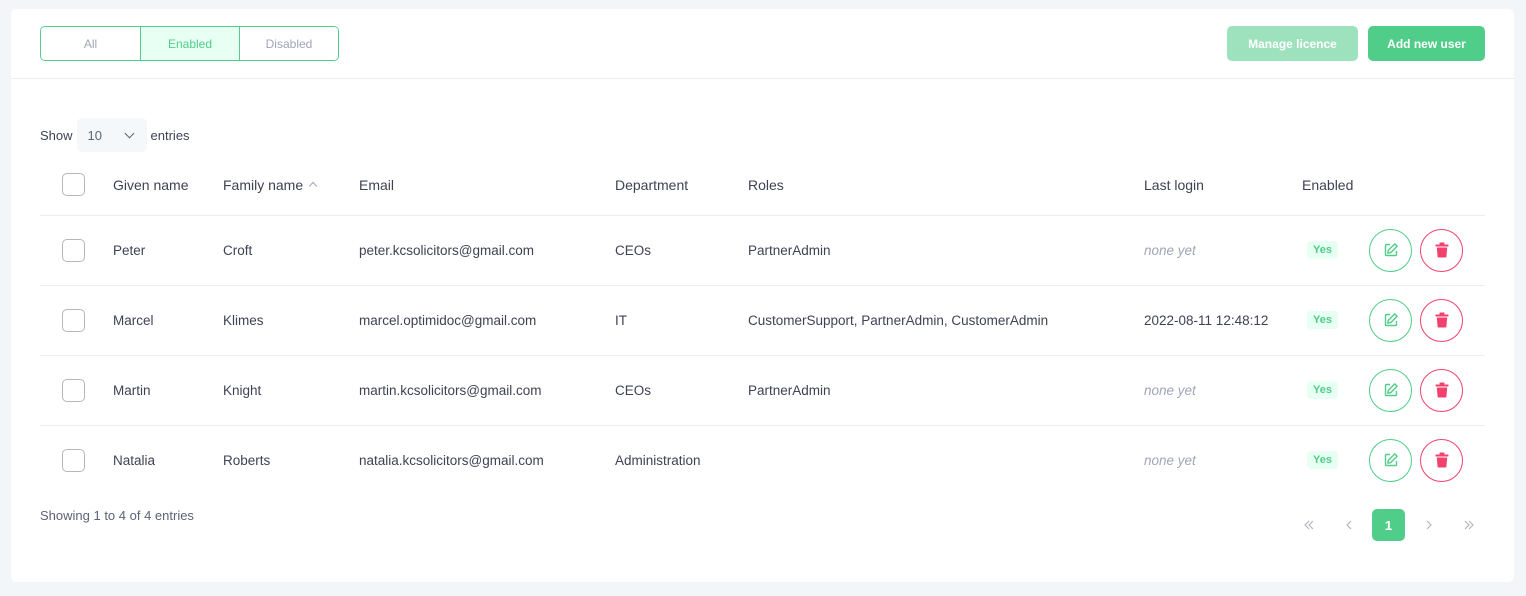 The width and height of the screenshot is (1526, 596). I want to click on col-family-name-label: Family name, so click(263, 184).